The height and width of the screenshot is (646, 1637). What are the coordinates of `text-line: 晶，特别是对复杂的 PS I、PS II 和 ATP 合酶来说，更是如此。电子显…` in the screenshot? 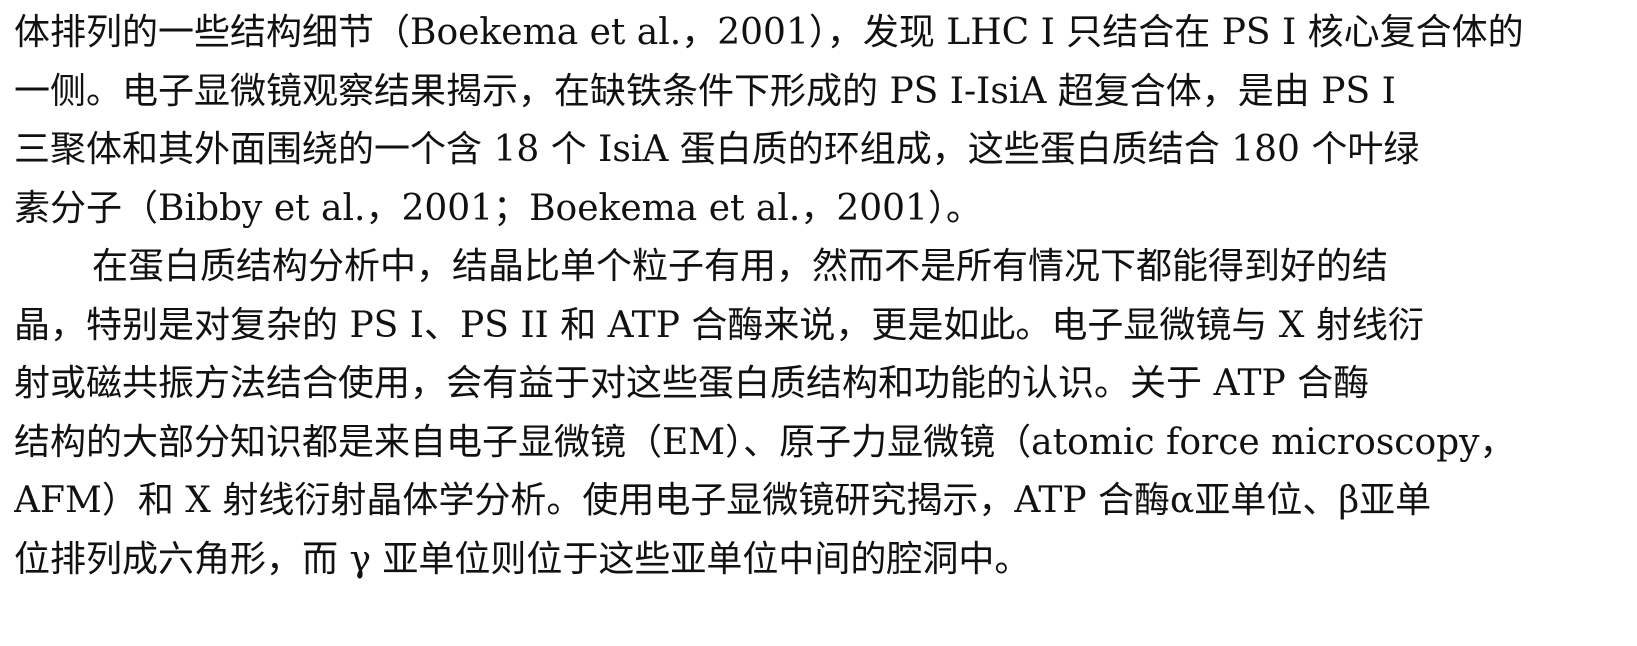 It's located at (719, 325).